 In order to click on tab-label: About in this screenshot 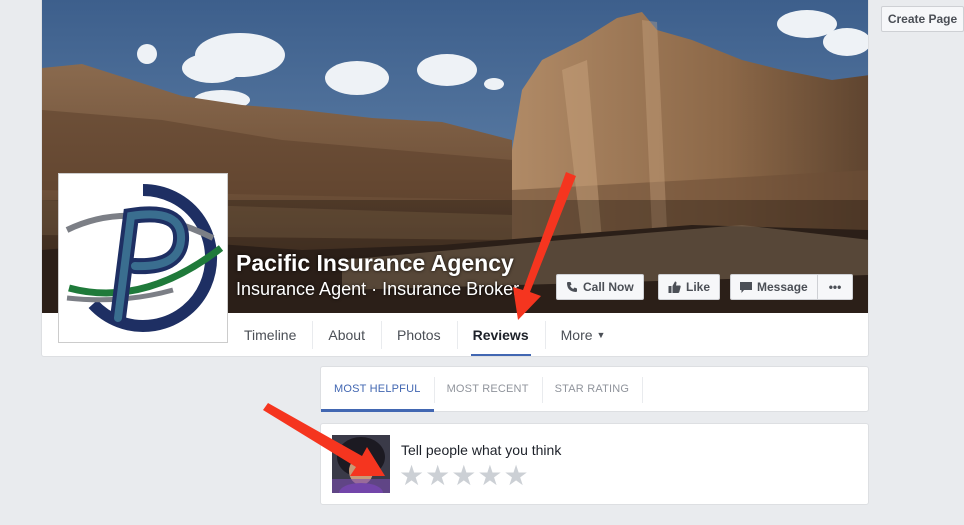, I will do `click(346, 335)`.